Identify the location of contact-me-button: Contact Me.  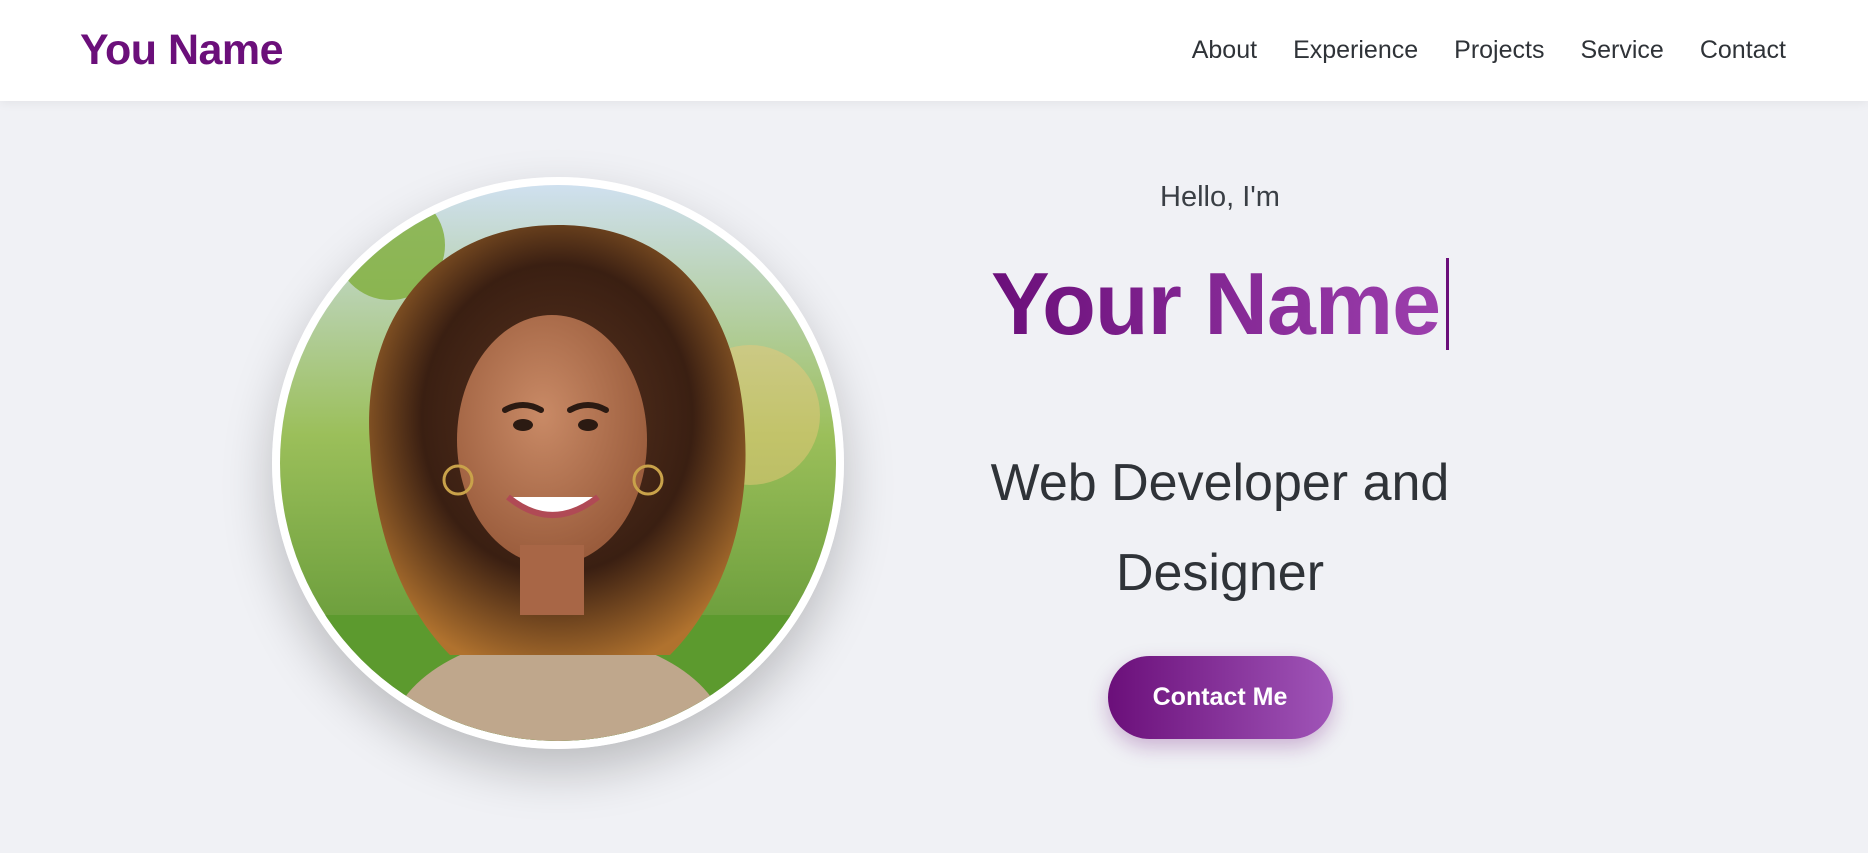
(1220, 697).